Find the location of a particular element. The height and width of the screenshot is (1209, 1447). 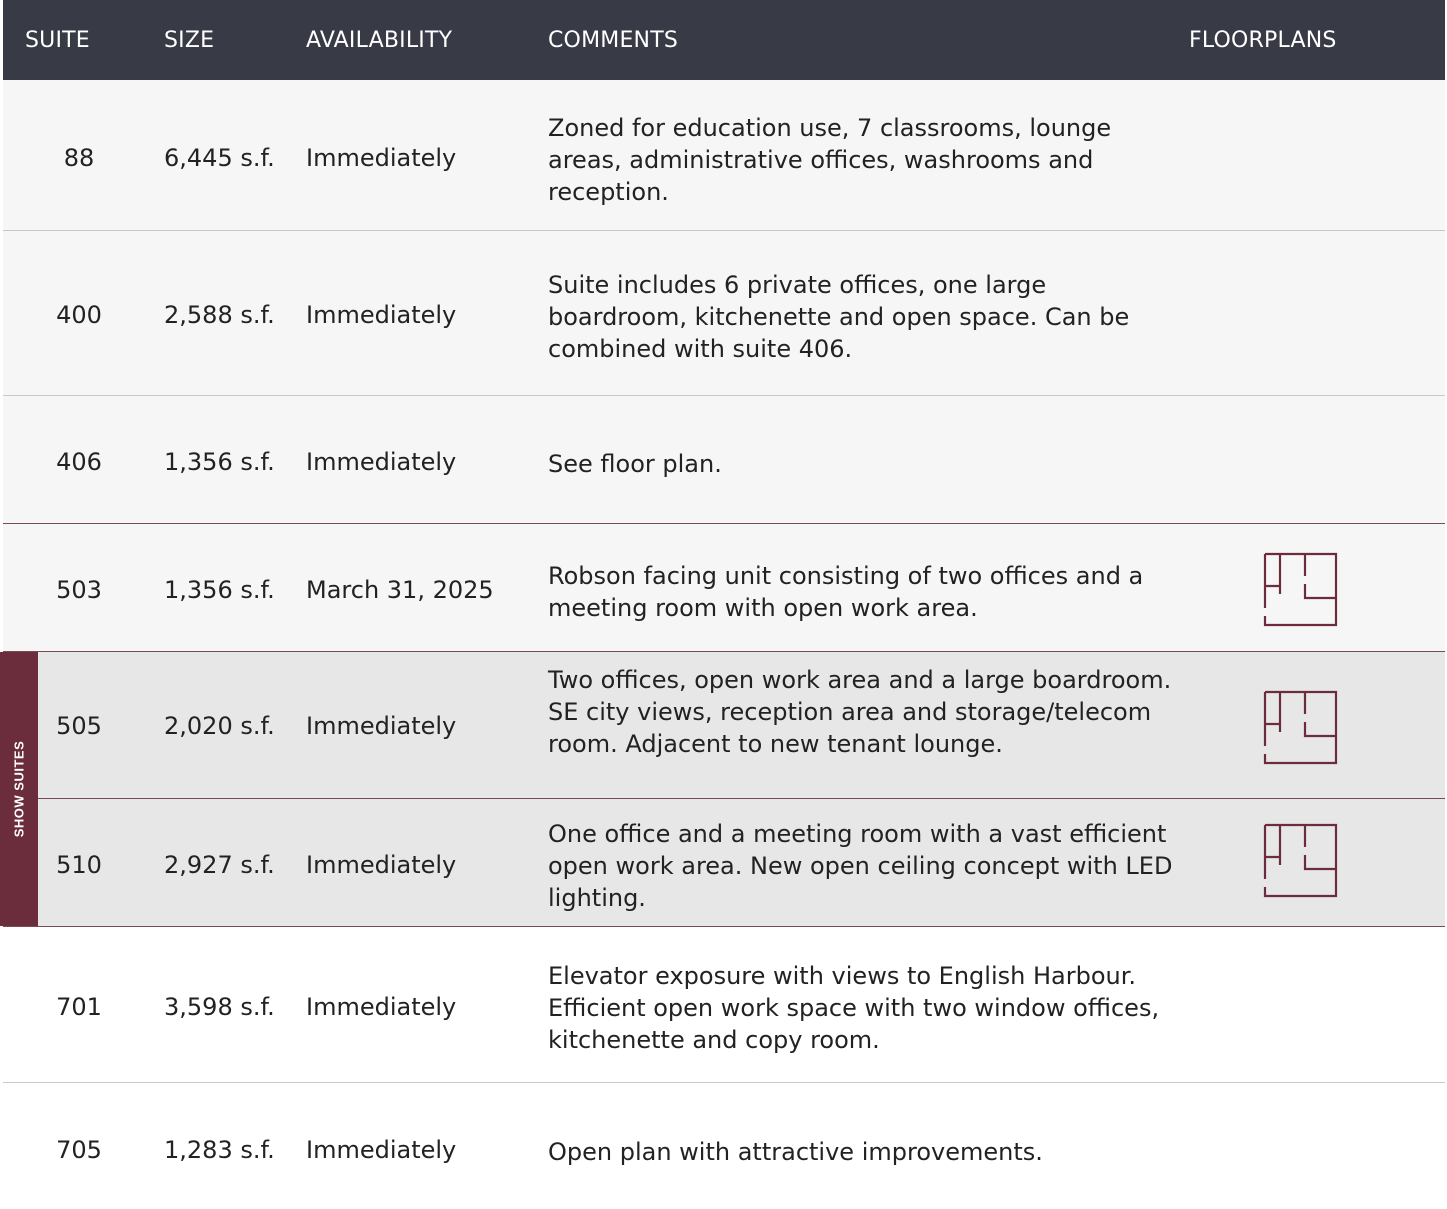

suite-number: 406 is located at coordinates (79, 462).